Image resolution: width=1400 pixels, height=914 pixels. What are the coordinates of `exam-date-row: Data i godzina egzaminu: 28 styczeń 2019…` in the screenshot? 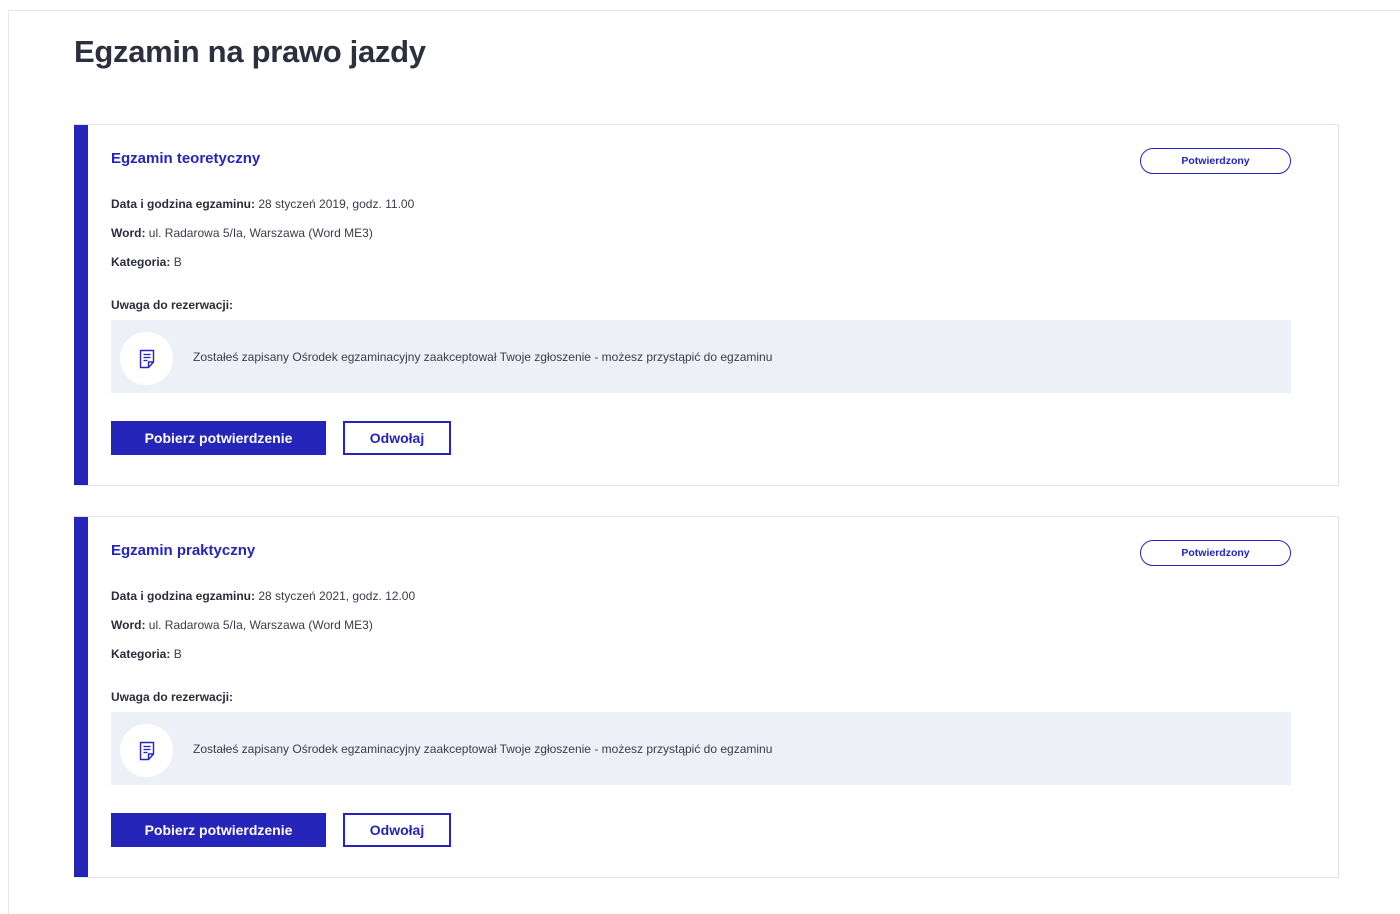 It's located at (262, 204).